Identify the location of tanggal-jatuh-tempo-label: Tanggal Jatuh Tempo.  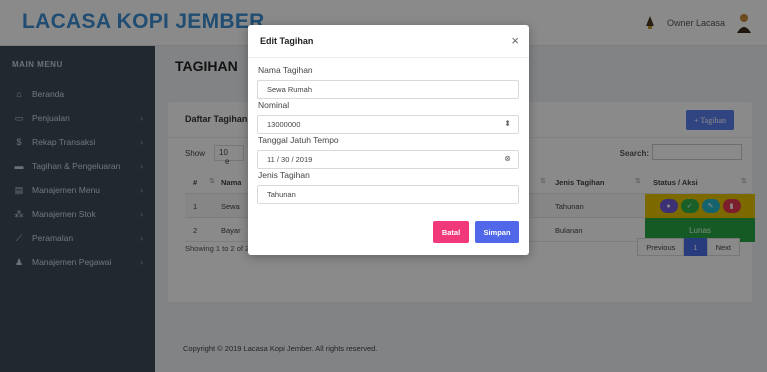
(298, 140).